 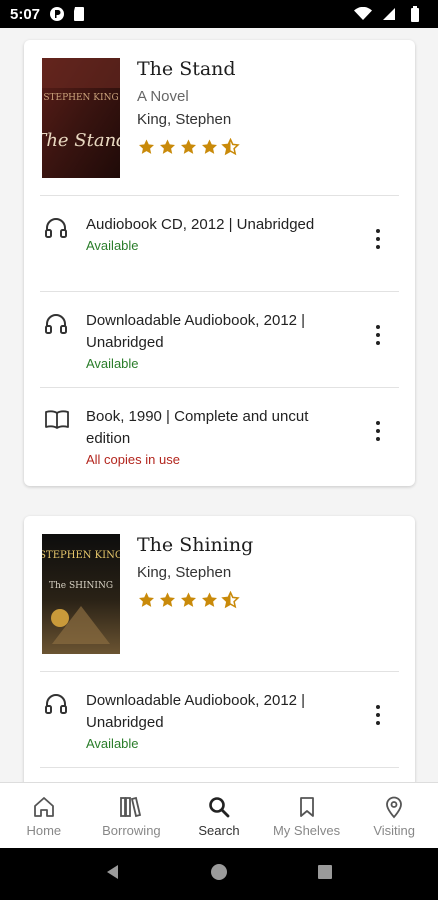 I want to click on book-icon, so click(x=56, y=420).